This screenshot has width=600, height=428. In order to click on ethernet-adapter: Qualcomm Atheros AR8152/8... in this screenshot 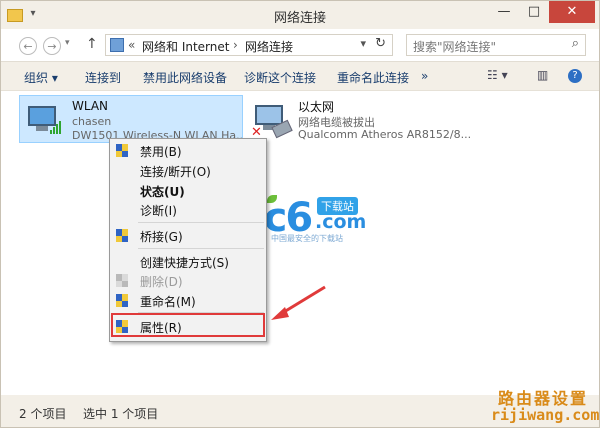, I will do `click(385, 134)`.